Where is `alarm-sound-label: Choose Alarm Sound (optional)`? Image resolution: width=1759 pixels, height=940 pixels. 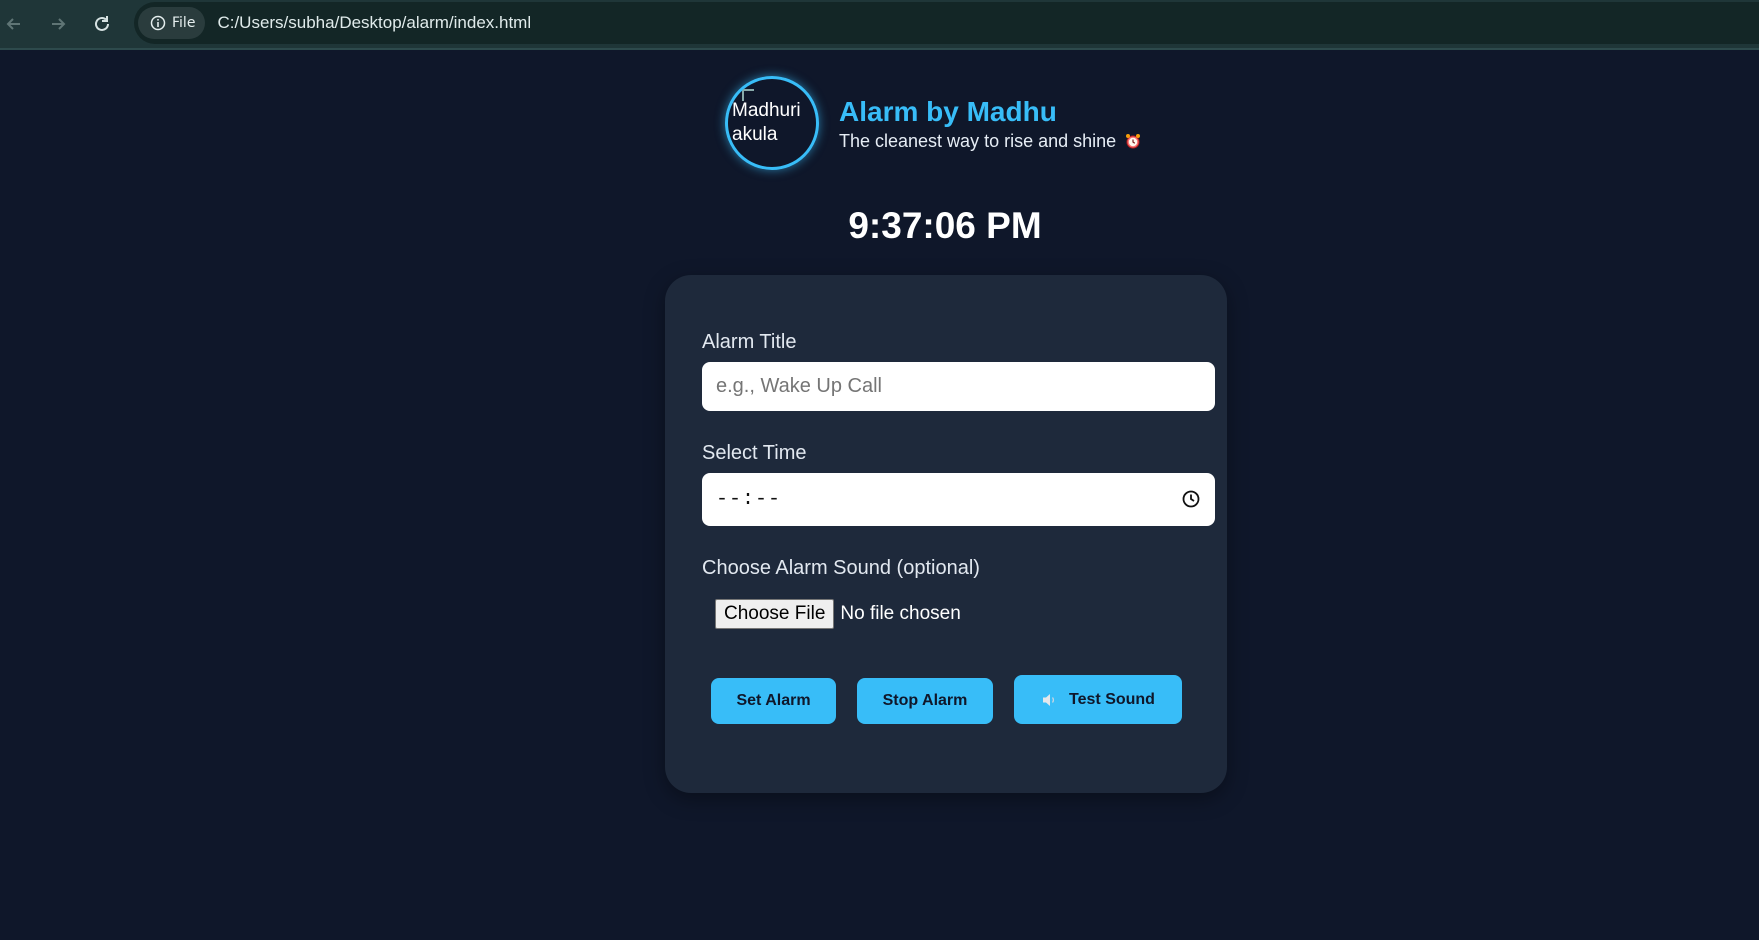
alarm-sound-label: Choose Alarm Sound (optional) is located at coordinates (841, 568).